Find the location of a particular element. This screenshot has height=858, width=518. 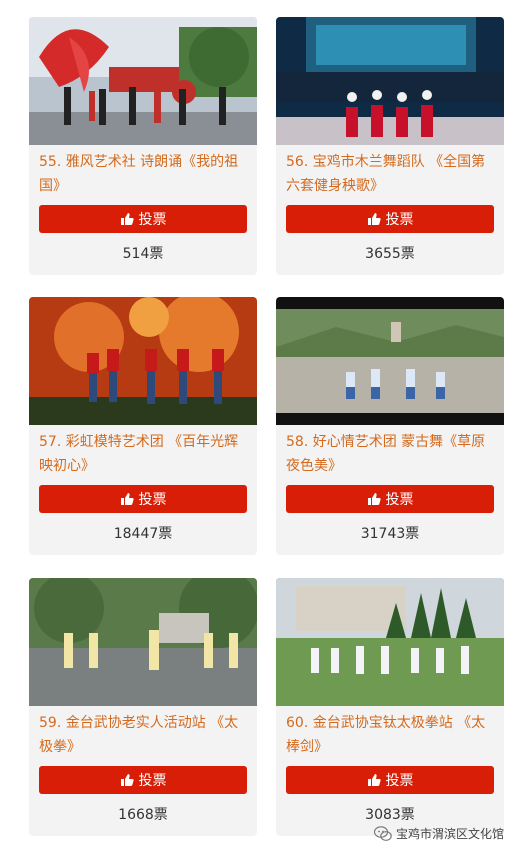

vote-count: 18447票 is located at coordinates (143, 534).